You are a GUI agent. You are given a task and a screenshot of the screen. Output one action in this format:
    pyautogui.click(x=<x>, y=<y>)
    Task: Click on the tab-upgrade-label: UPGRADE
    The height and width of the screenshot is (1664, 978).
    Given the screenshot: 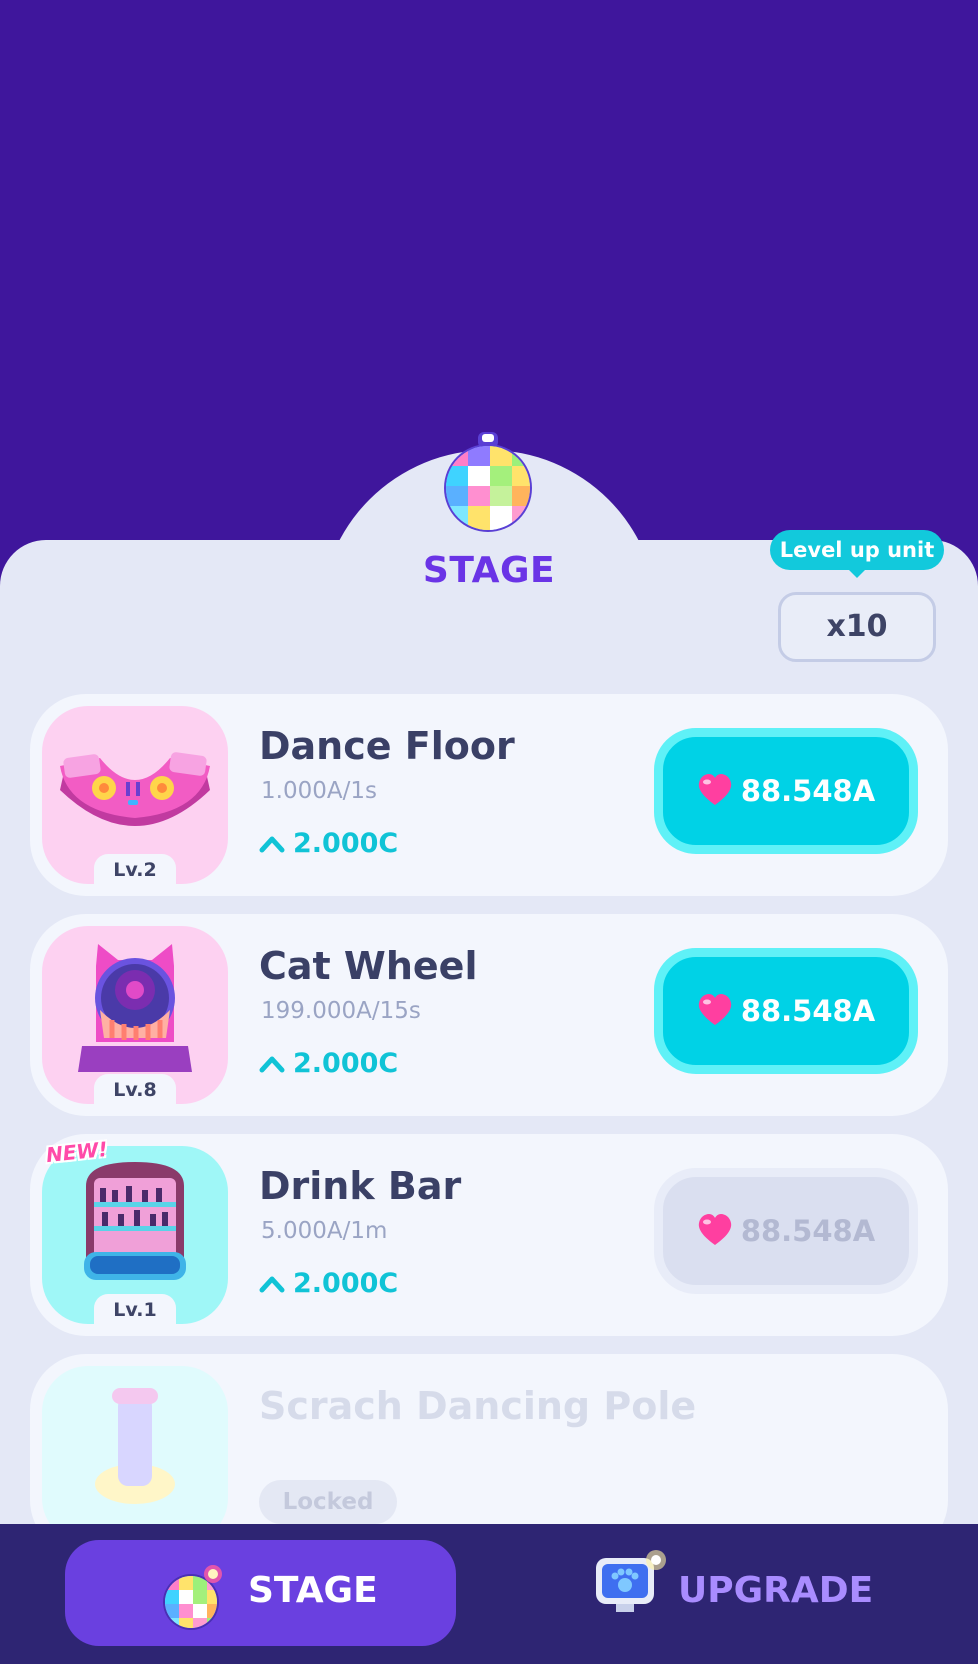 What is the action you would take?
    pyautogui.click(x=776, y=1590)
    